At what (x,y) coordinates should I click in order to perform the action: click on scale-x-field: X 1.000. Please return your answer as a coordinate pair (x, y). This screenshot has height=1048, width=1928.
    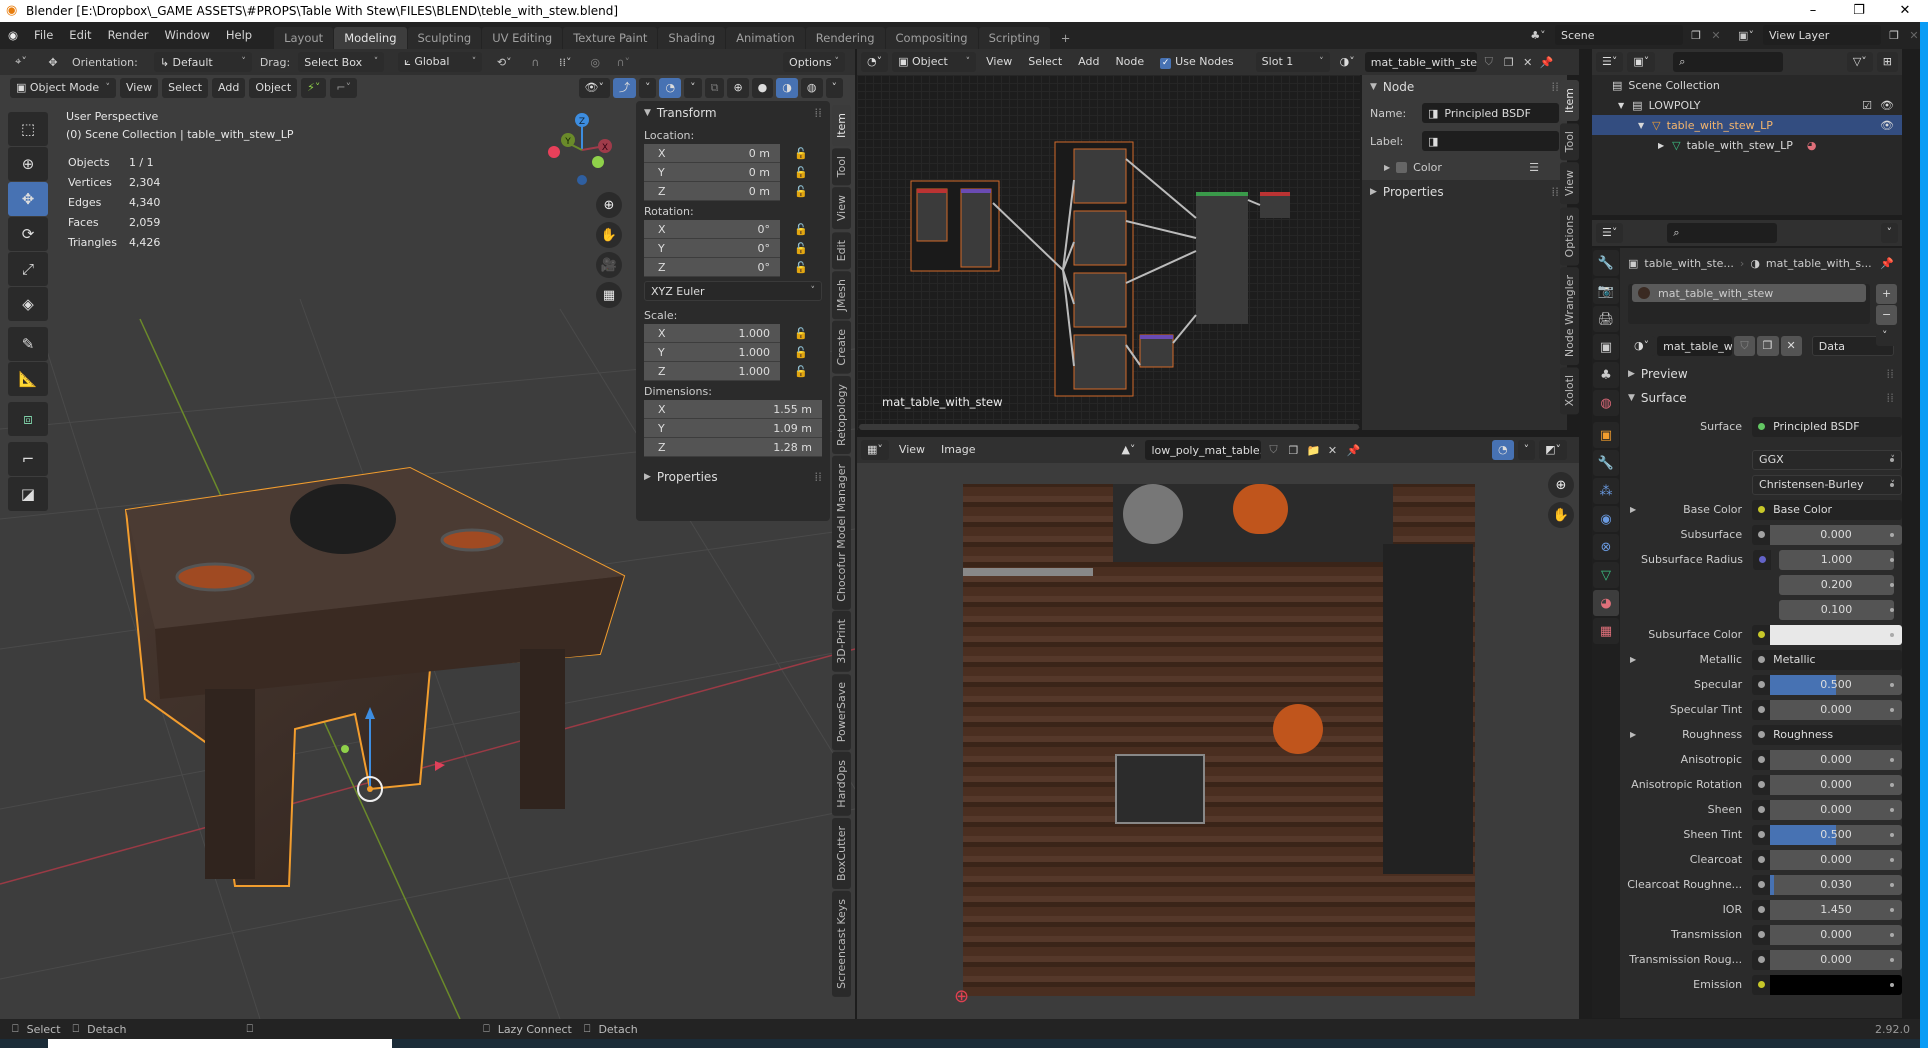
    Looking at the image, I should click on (712, 333).